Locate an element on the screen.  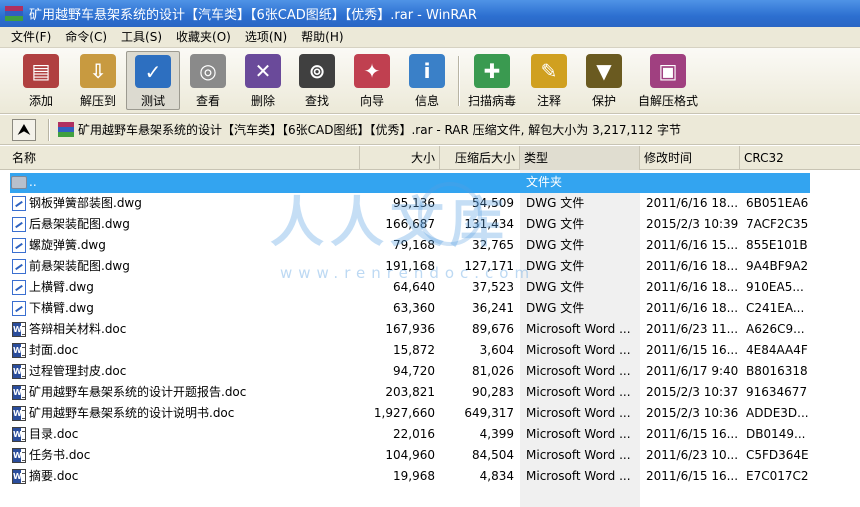
file-modified: 2011/6/17 9:40 is located at coordinates (692, 371).